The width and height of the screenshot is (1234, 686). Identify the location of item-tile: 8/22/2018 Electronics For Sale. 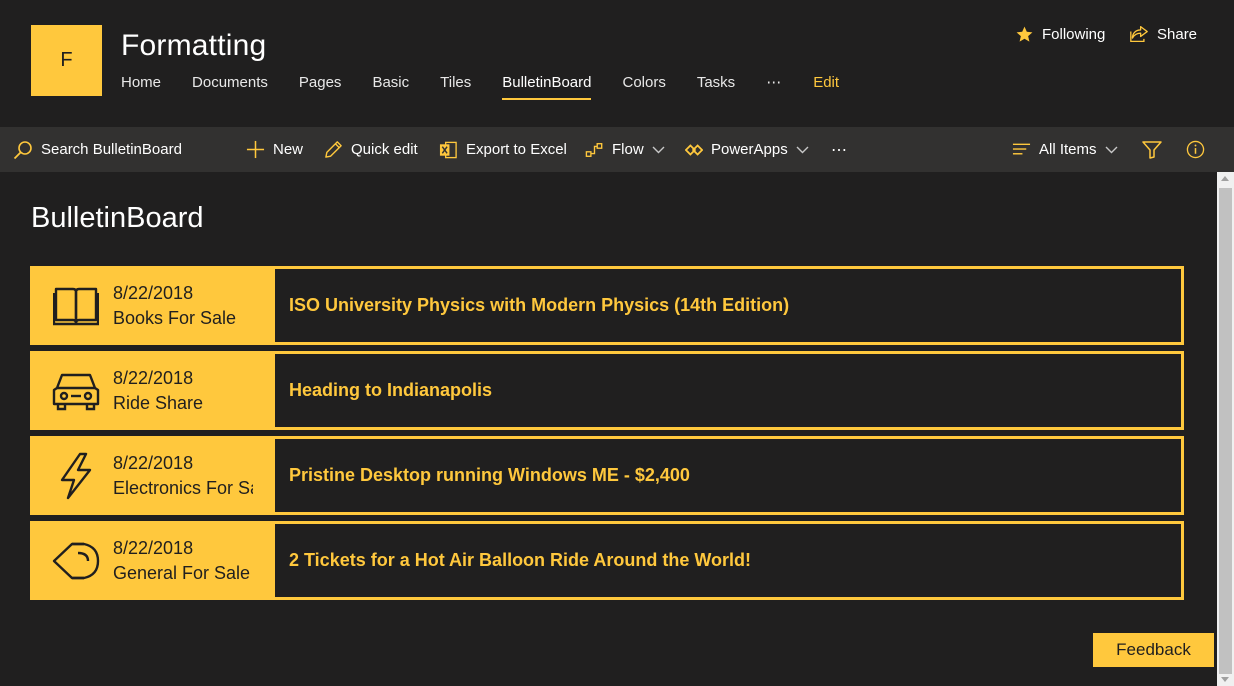
(152, 475).